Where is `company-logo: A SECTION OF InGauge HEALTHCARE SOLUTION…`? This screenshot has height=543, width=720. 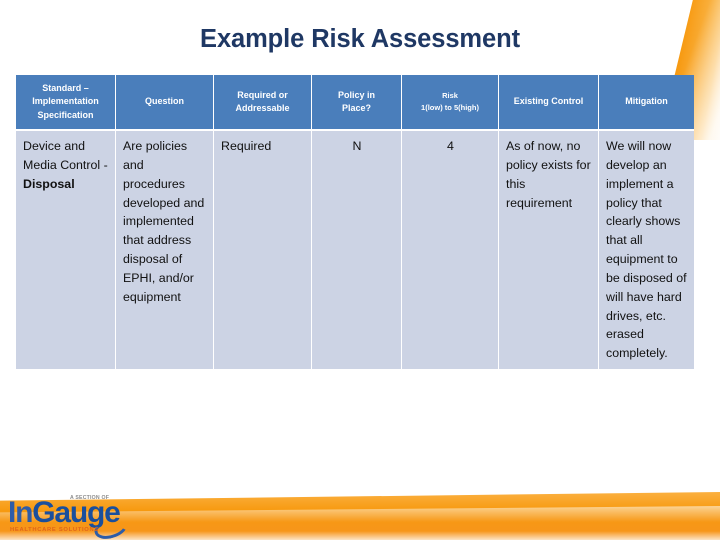 company-logo: A SECTION OF InGauge HEALTHCARE SOLUTION… is located at coordinates (123, 518).